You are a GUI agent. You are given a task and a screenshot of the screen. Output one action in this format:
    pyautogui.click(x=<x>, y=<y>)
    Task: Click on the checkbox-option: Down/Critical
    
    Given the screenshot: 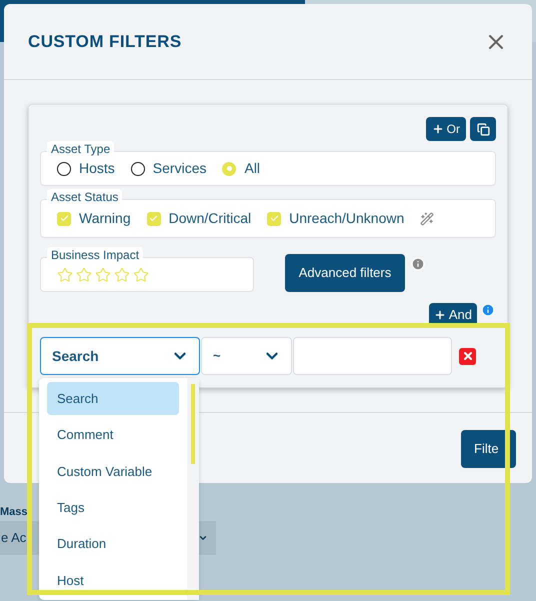 What is the action you would take?
    pyautogui.click(x=199, y=218)
    